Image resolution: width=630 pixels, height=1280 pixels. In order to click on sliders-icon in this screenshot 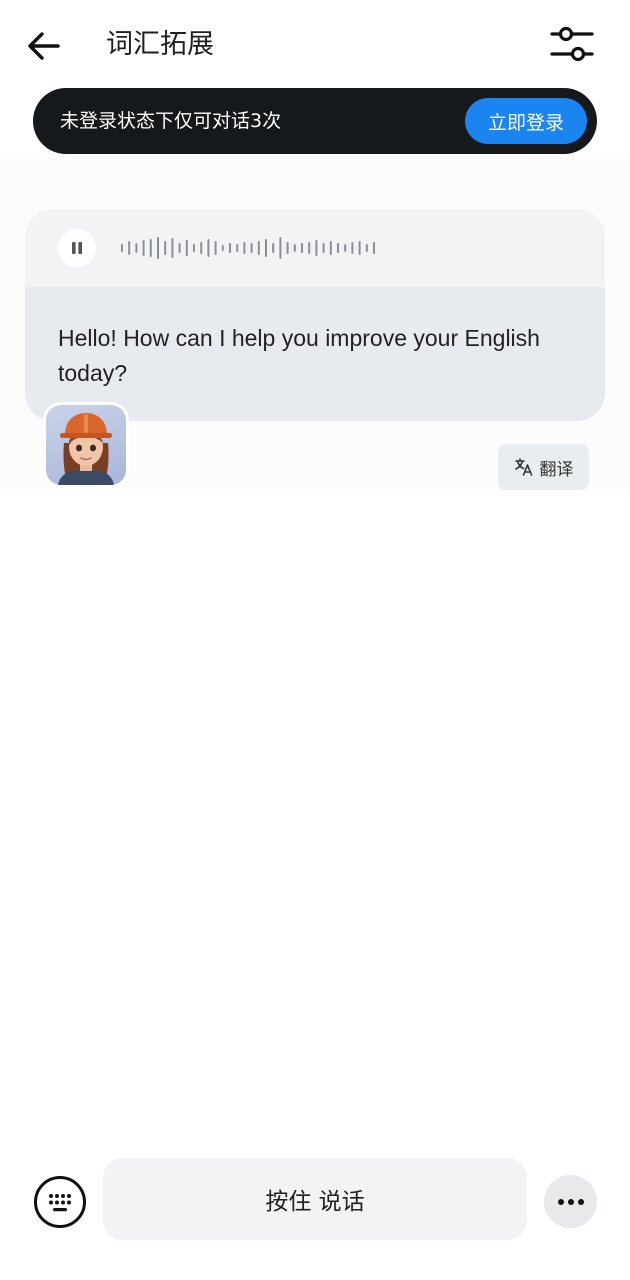, I will do `click(572, 44)`.